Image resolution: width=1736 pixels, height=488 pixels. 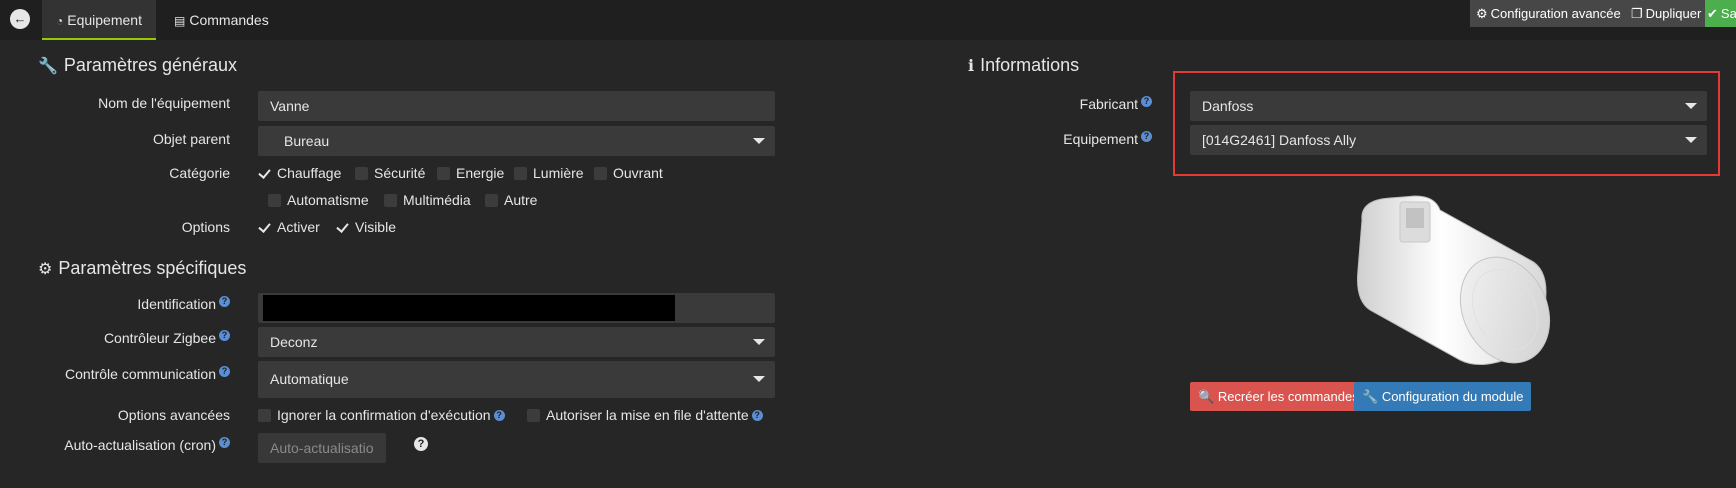 I want to click on comm-select: Automatique, so click(x=516, y=379).